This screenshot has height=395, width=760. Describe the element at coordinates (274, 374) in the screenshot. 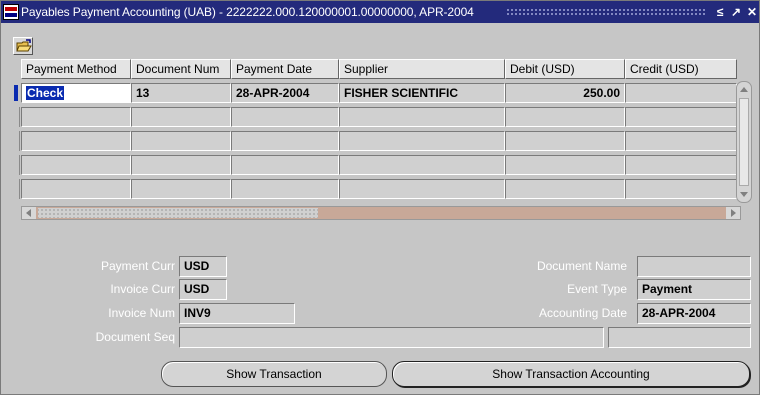

I see `show-transaction-button: Show Transaction` at that location.